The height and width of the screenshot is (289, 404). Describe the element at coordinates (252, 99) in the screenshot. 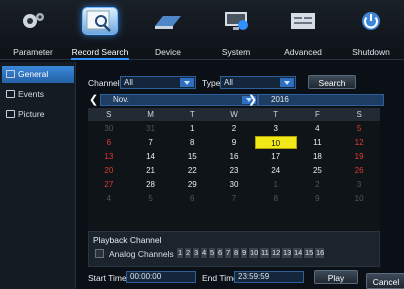

I see `next-month-icon: ❯` at that location.